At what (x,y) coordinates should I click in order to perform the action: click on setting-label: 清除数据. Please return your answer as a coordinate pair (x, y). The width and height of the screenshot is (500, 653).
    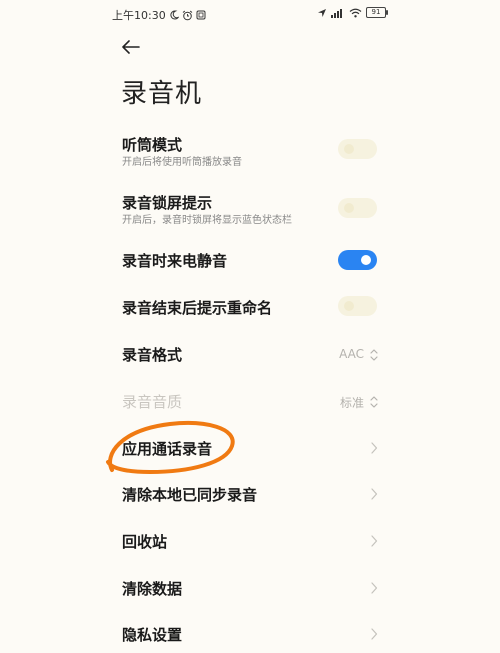
    Looking at the image, I should click on (152, 589).